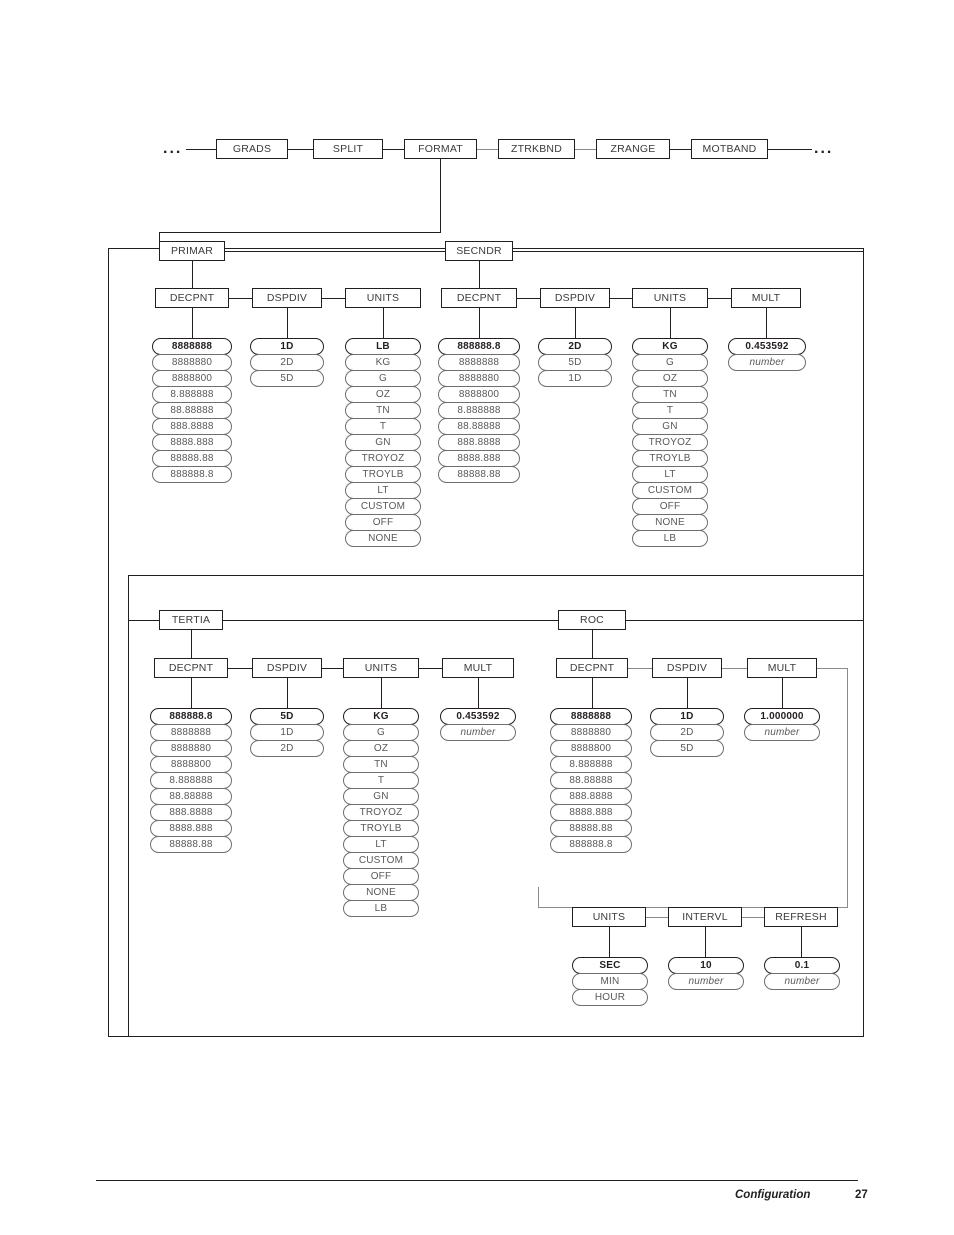  Describe the element at coordinates (592, 668) in the screenshot. I see `param-box-roc-decpnt: DECPNT` at that location.